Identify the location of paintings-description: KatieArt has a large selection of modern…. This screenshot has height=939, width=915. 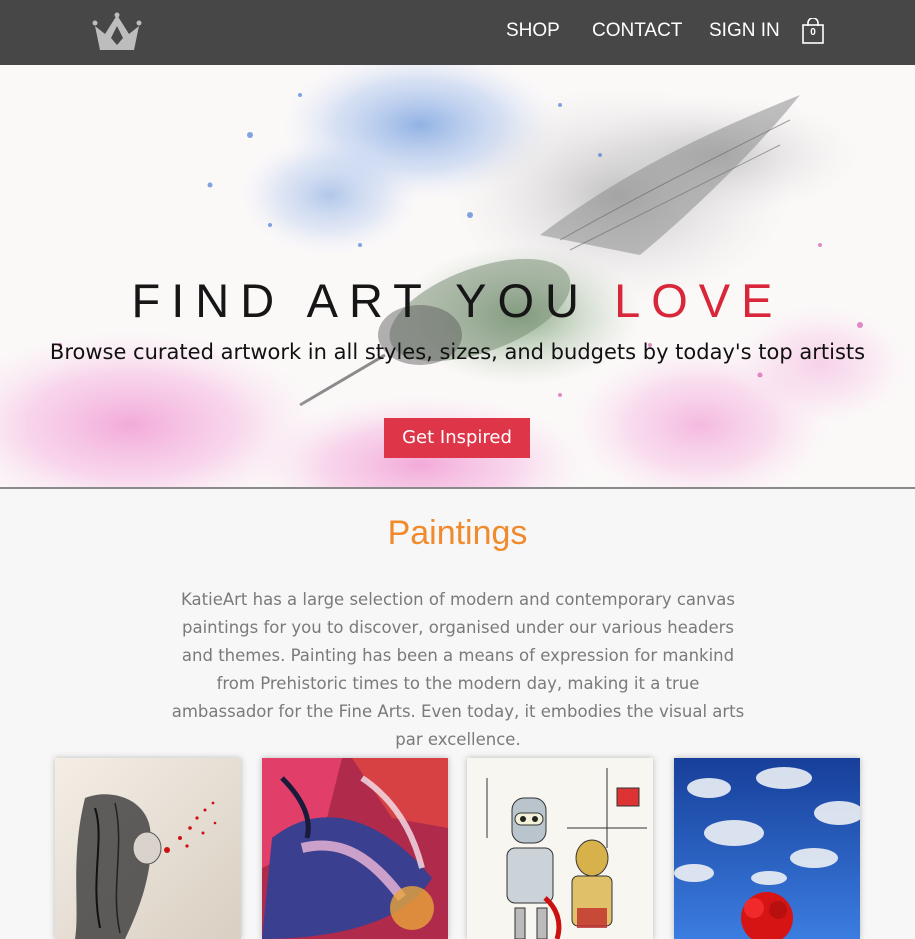
(458, 669).